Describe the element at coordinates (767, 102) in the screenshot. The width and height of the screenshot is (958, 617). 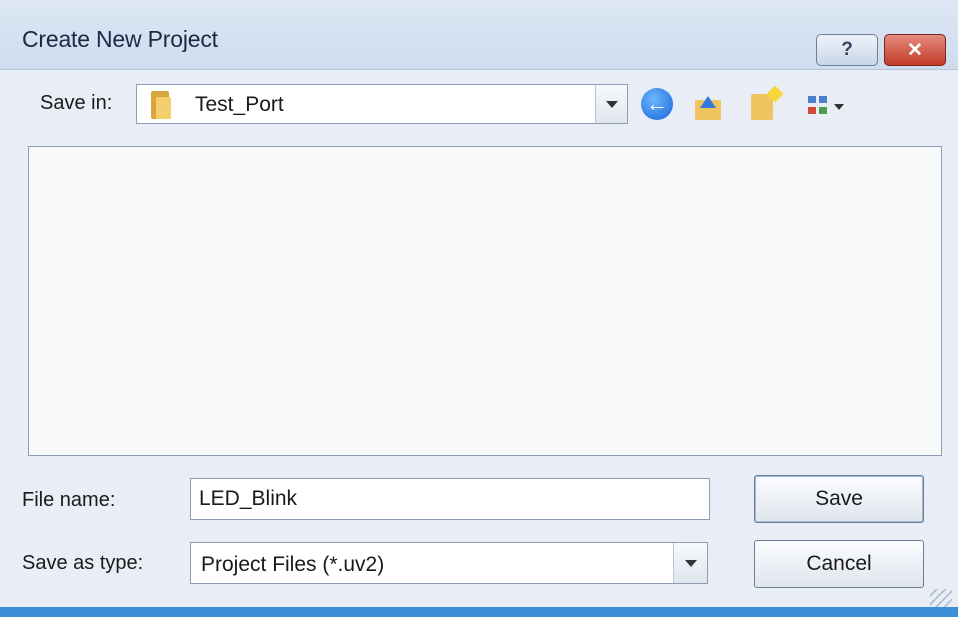
I see `new-folder-icon` at that location.